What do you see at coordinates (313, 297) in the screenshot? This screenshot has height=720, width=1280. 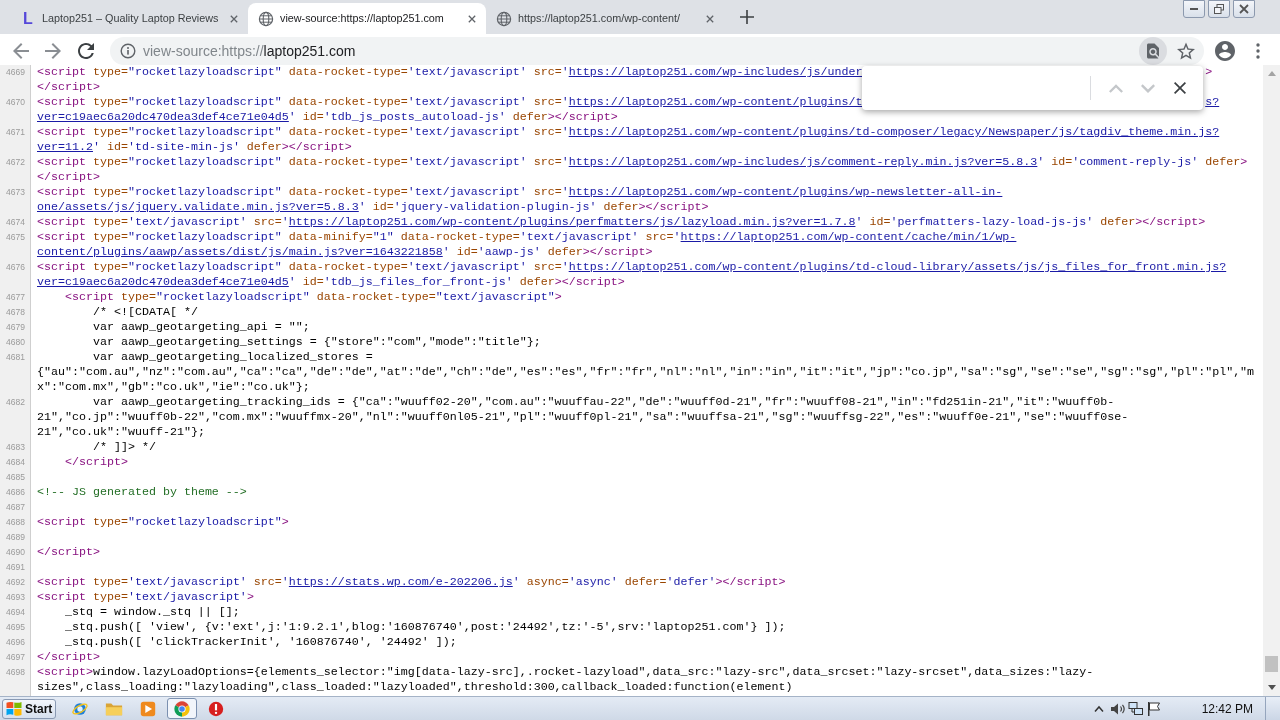 I see `source-line: <script type="rocketlazyloadscript" data-rocket-type="text/javascript">` at bounding box center [313, 297].